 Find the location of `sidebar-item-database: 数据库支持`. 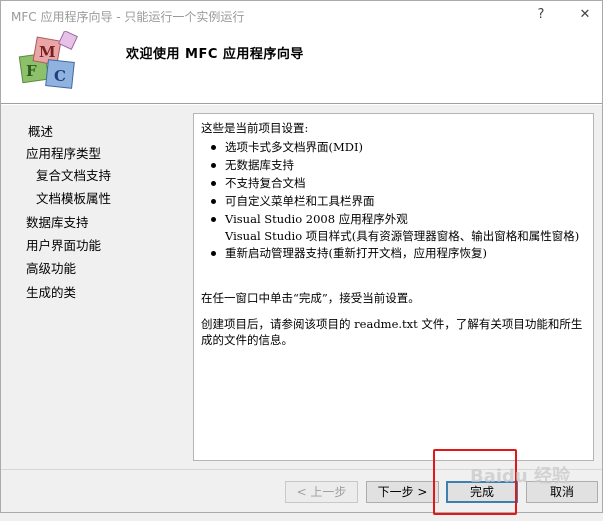

sidebar-item-database: 数据库支持 is located at coordinates (57, 221).